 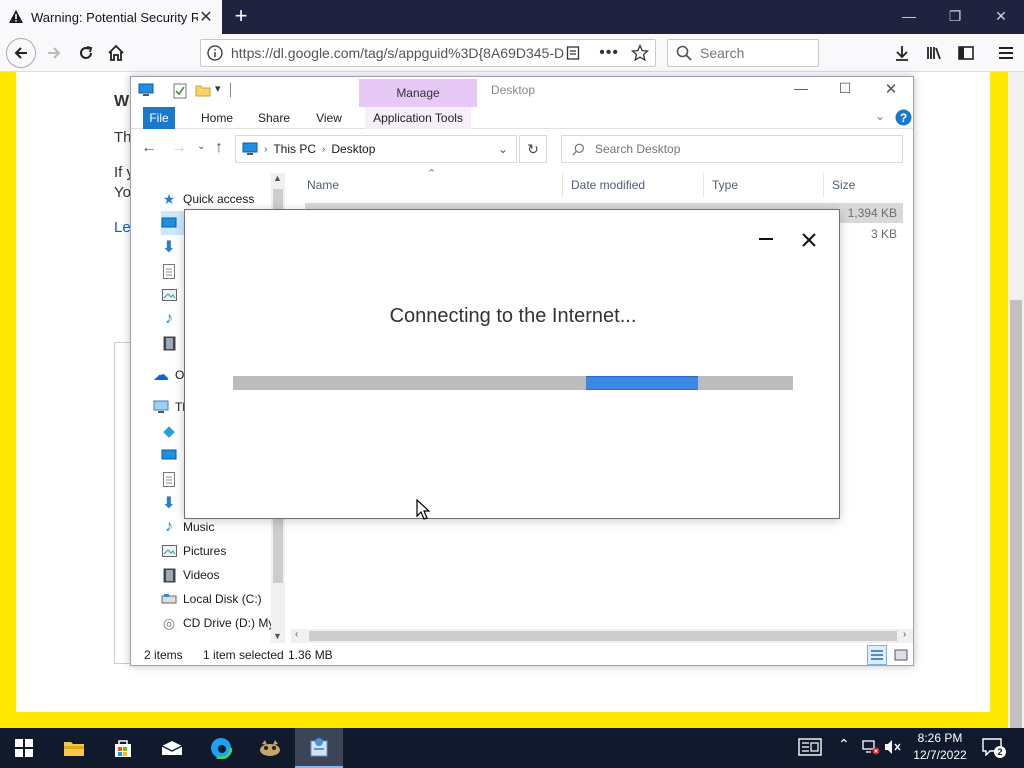 I want to click on nav-local-disk-label: Local Disk (C:), so click(x=222, y=599).